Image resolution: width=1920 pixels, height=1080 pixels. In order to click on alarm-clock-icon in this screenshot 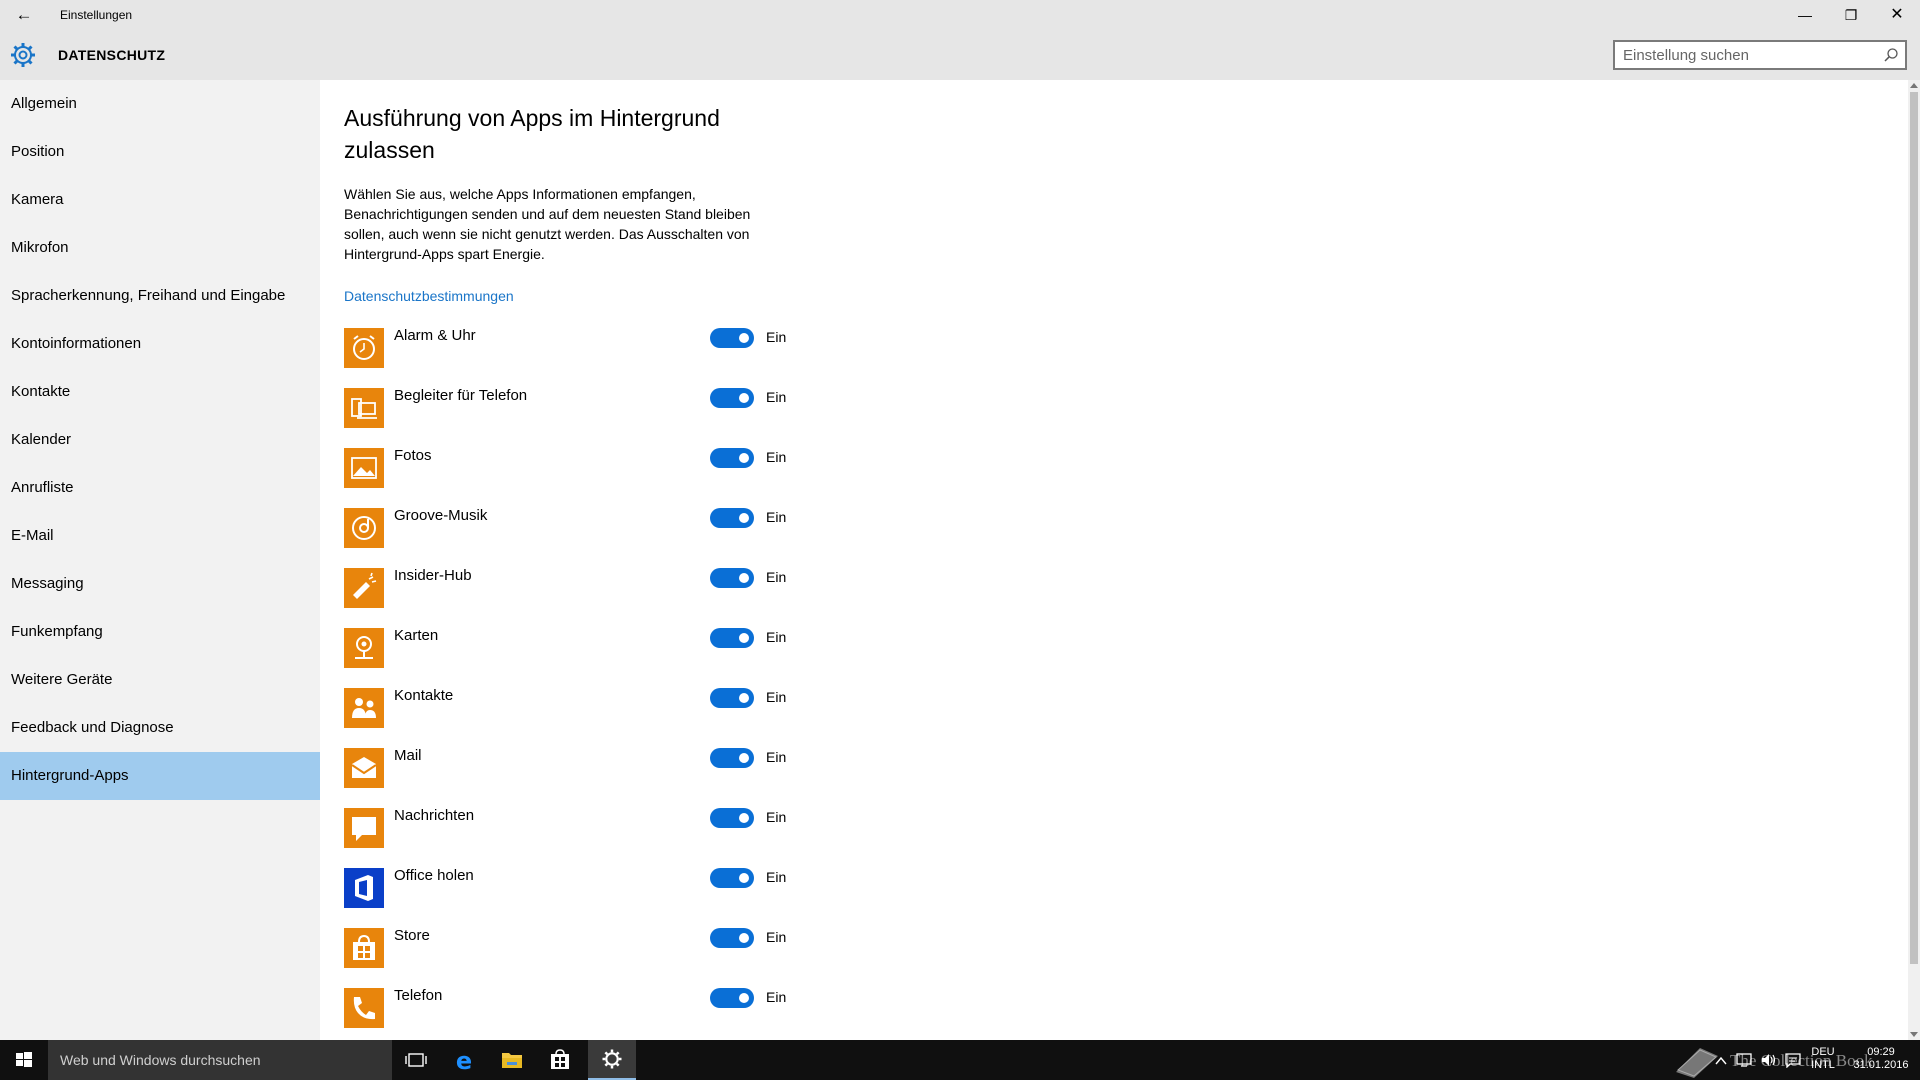, I will do `click(364, 348)`.